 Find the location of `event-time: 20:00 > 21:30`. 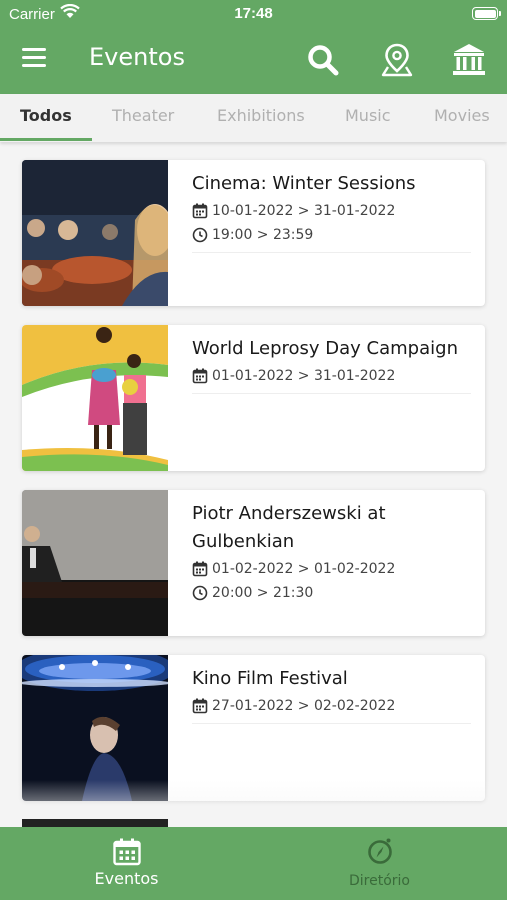

event-time: 20:00 > 21:30 is located at coordinates (331, 593).